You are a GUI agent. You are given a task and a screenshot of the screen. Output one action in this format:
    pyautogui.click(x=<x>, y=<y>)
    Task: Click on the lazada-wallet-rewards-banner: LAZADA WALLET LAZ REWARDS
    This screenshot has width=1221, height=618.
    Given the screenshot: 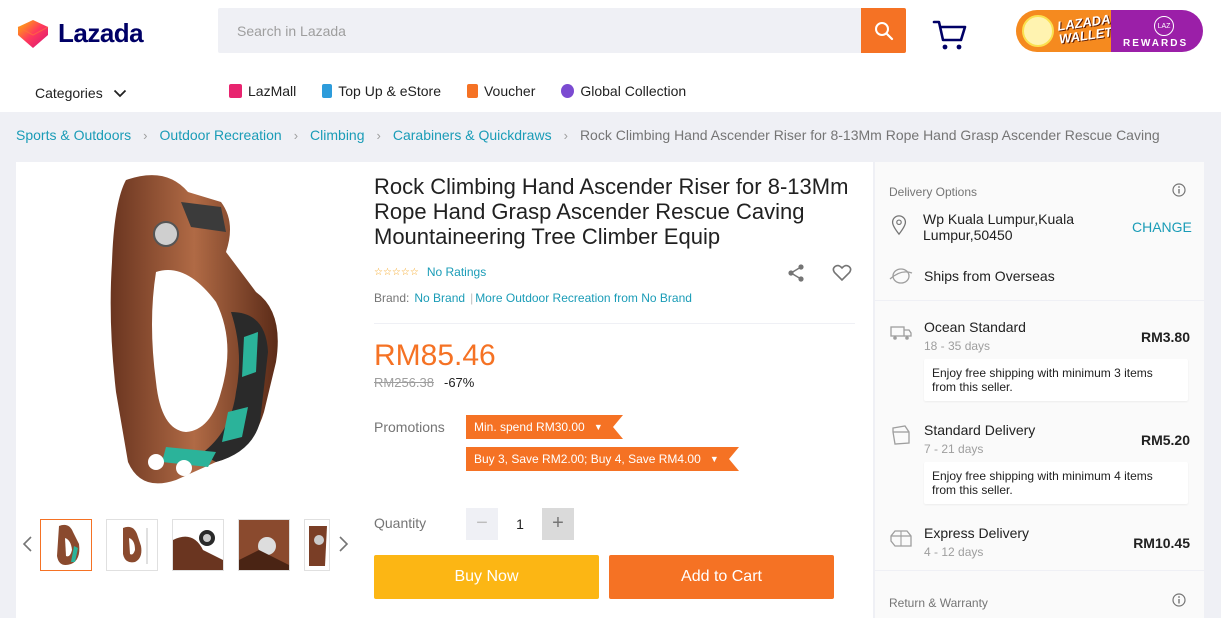 What is the action you would take?
    pyautogui.click(x=1109, y=31)
    